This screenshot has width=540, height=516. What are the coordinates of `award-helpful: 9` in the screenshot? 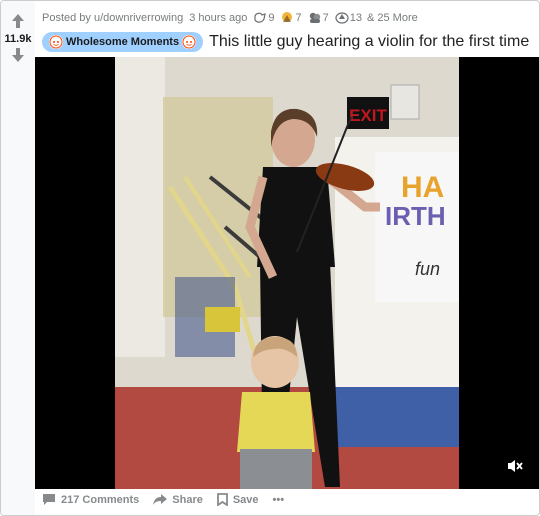 It's located at (263, 17).